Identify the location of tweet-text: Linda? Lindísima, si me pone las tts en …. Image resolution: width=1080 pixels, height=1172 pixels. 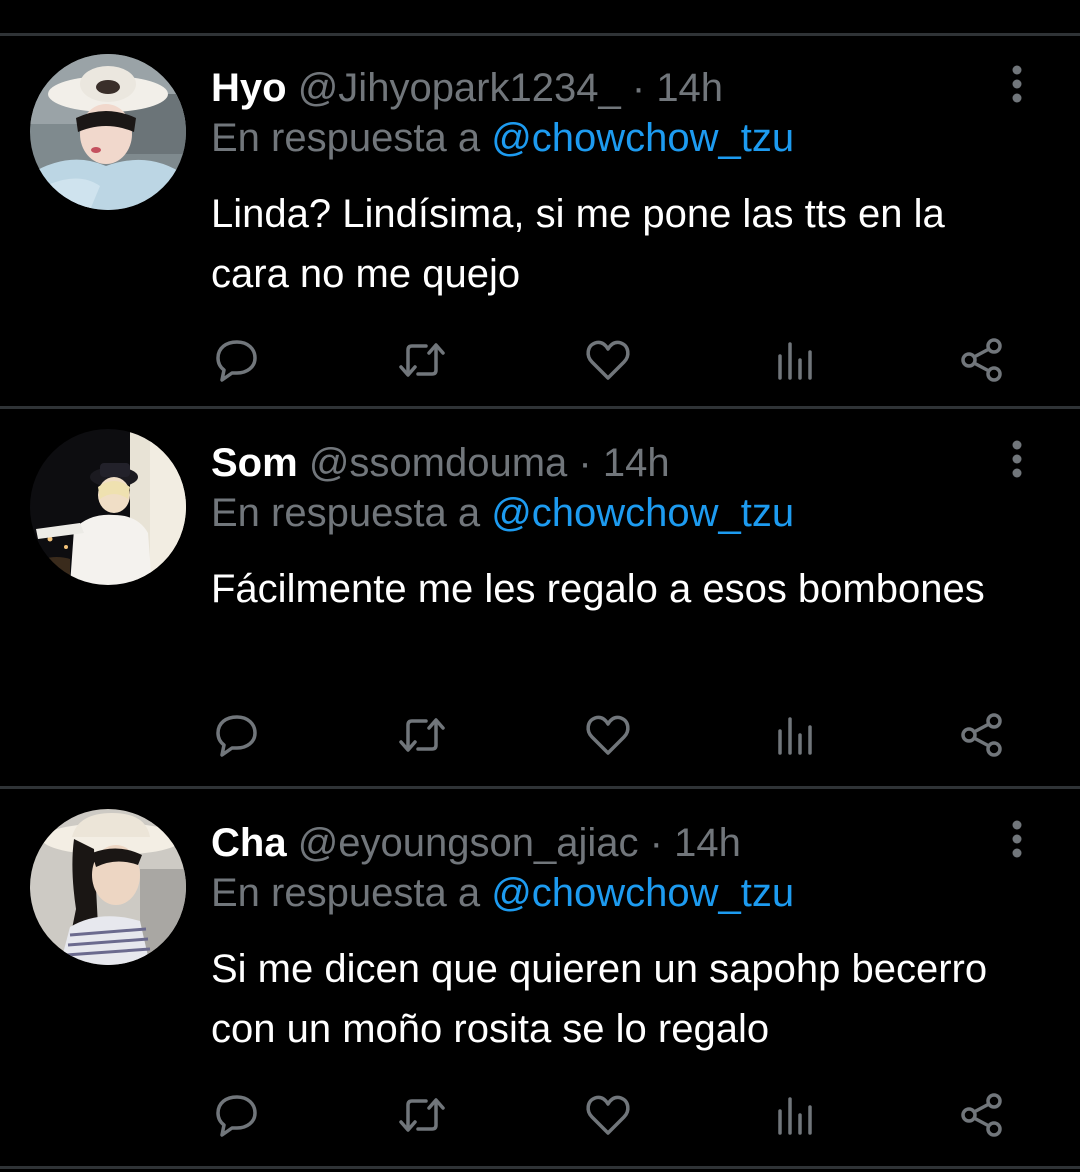
(578, 244).